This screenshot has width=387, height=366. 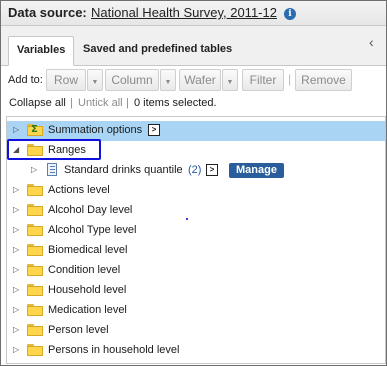 What do you see at coordinates (123, 170) in the screenshot?
I see `tree-item-label: Standard drinks quantile` at bounding box center [123, 170].